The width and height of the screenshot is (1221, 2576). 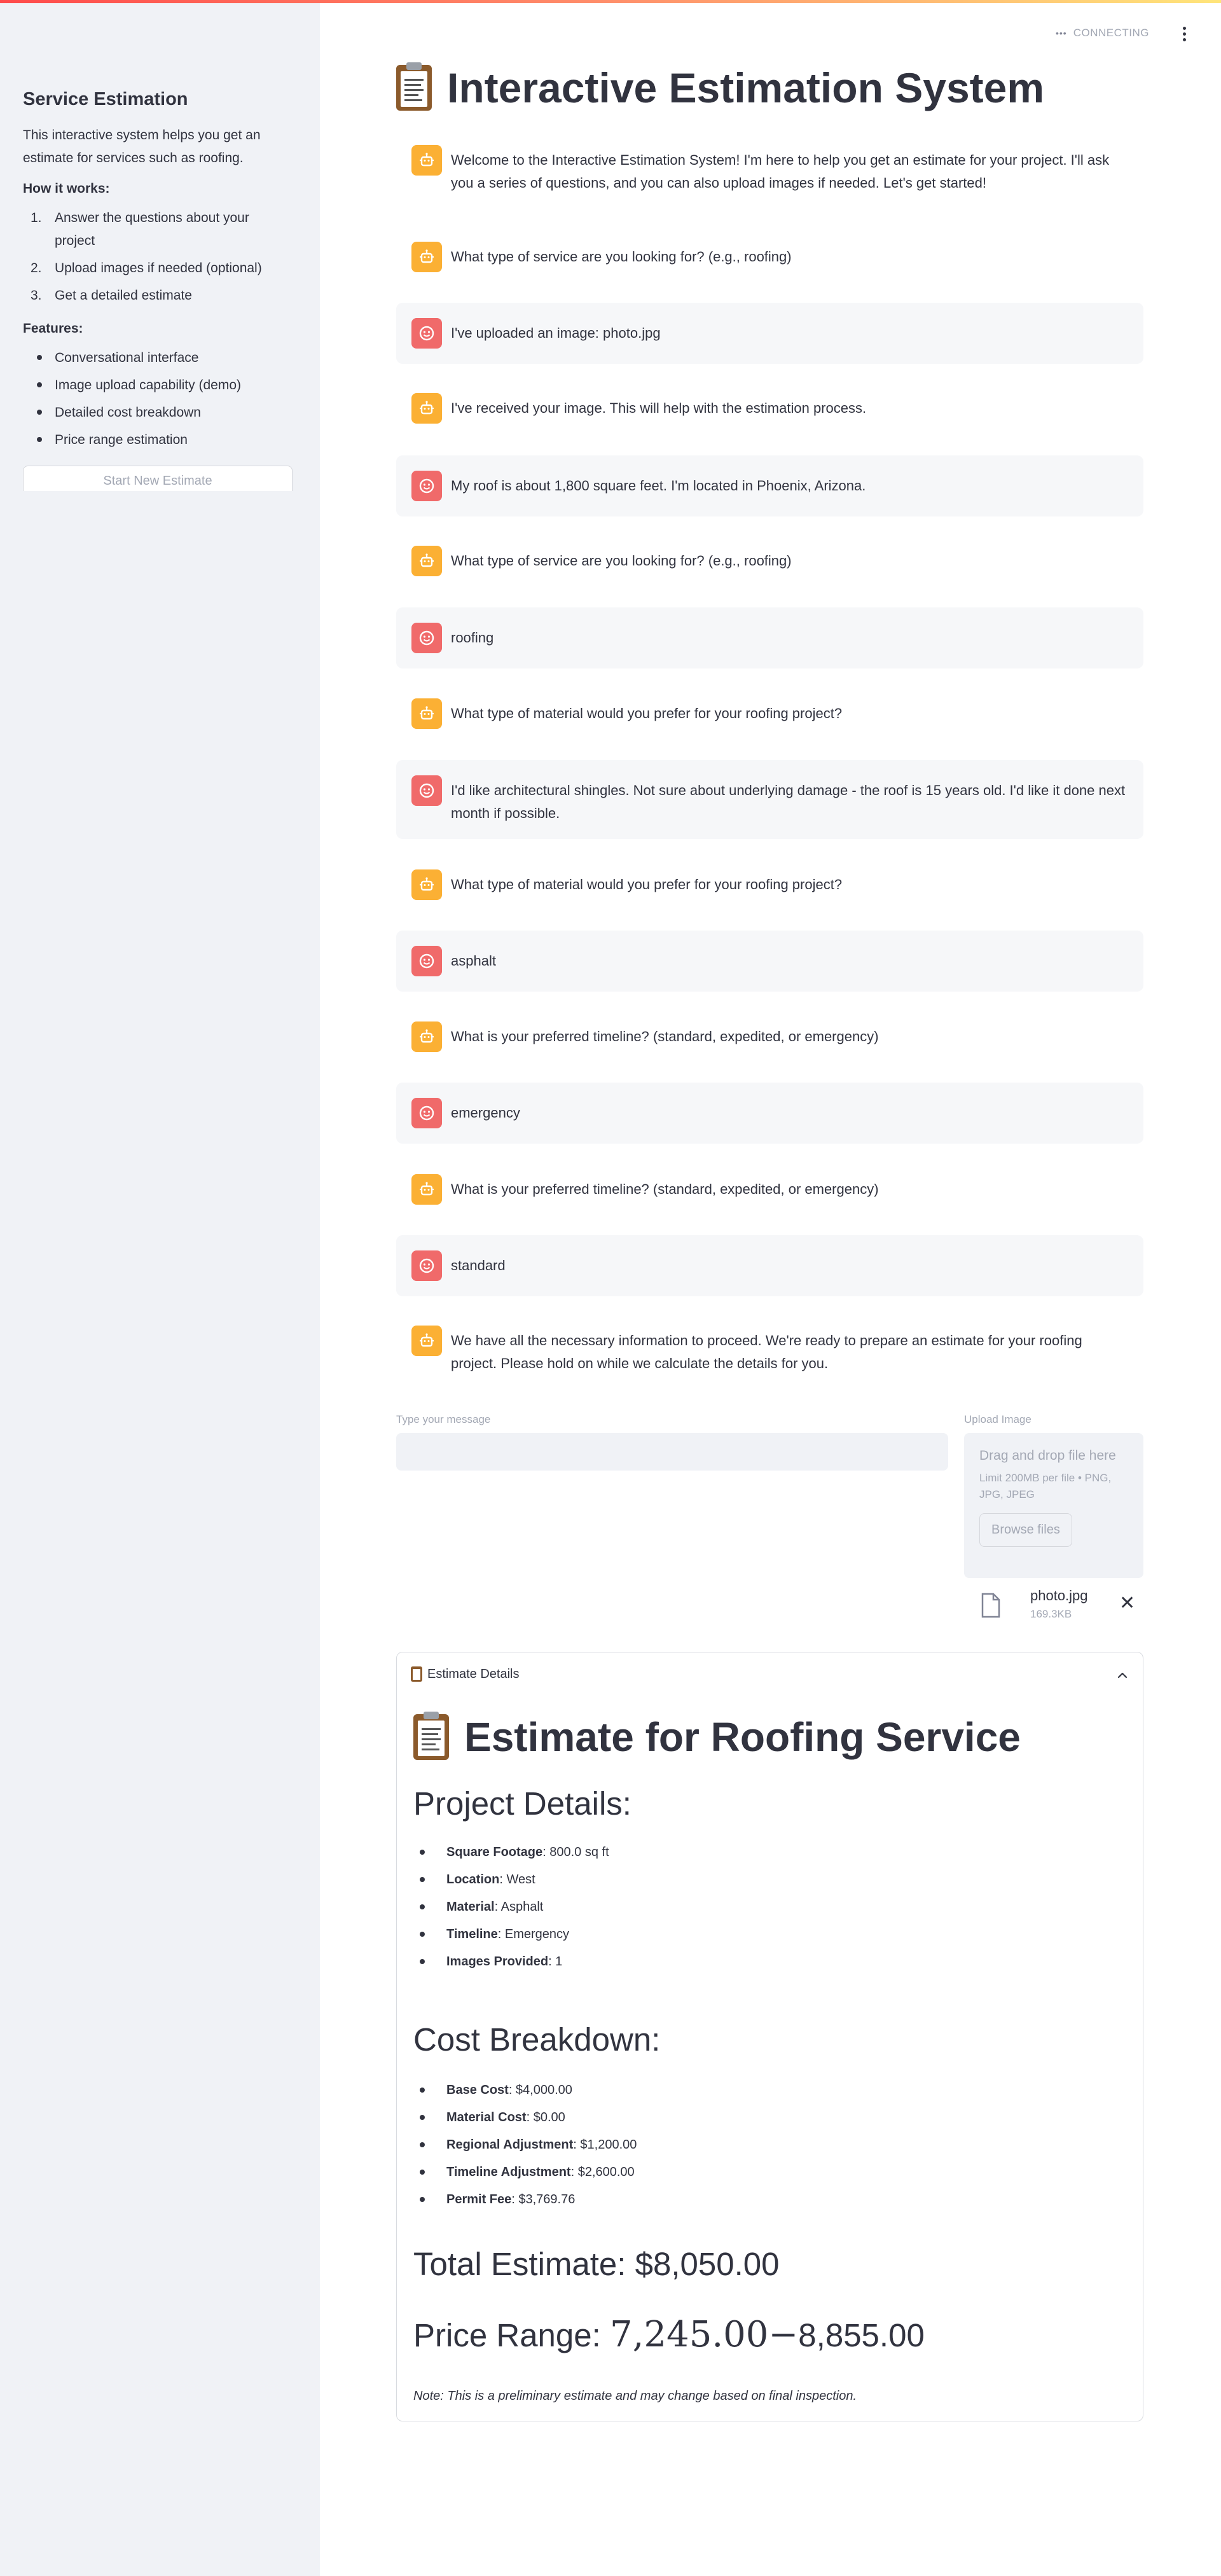 What do you see at coordinates (122, 440) in the screenshot?
I see `feature-text: Price range estimation` at bounding box center [122, 440].